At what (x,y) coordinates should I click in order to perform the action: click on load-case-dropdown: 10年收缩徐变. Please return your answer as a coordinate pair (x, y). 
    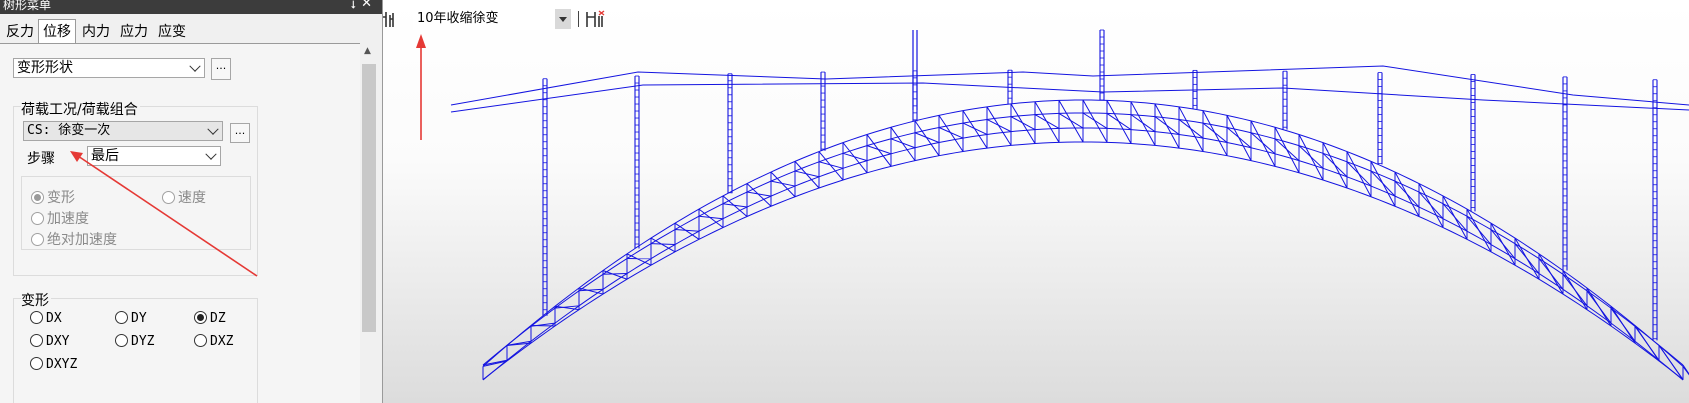
    Looking at the image, I should click on (484, 19).